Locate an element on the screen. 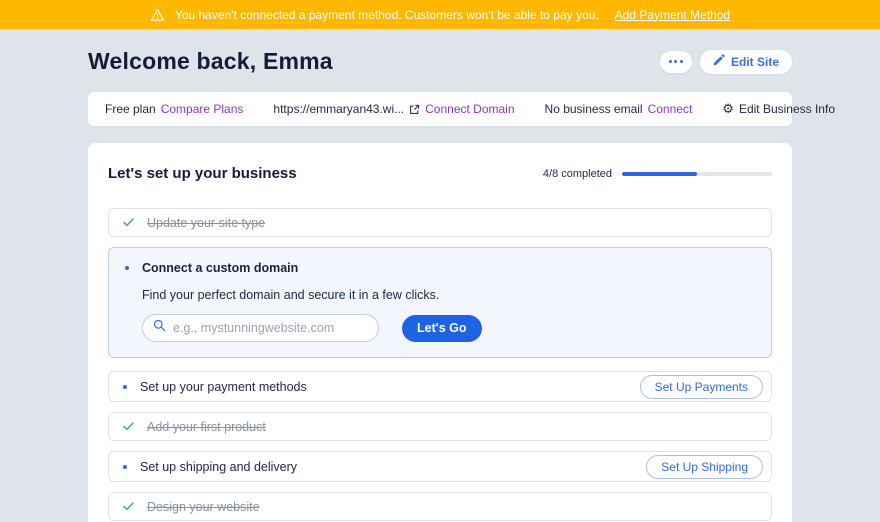 The height and width of the screenshot is (522, 880). business-email-group: No business email Connect is located at coordinates (619, 109).